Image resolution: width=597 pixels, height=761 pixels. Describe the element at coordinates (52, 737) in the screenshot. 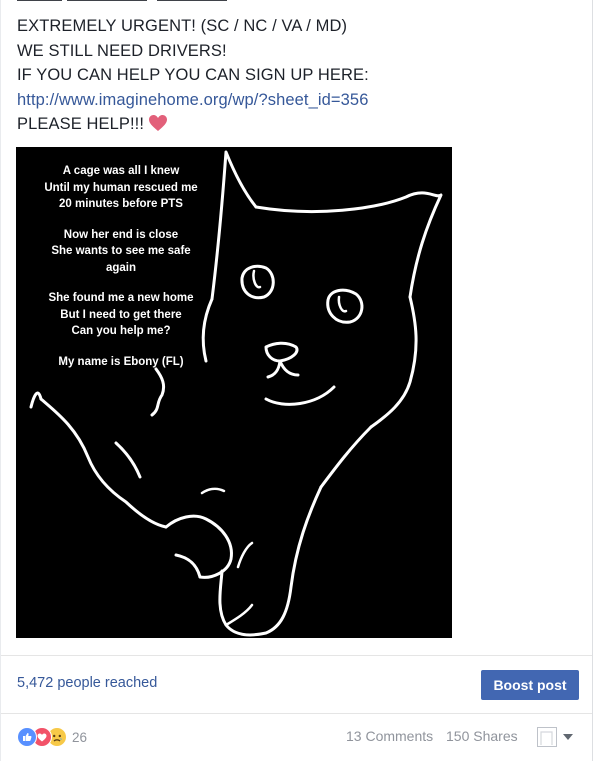

I see `reactions-summary: 26` at that location.